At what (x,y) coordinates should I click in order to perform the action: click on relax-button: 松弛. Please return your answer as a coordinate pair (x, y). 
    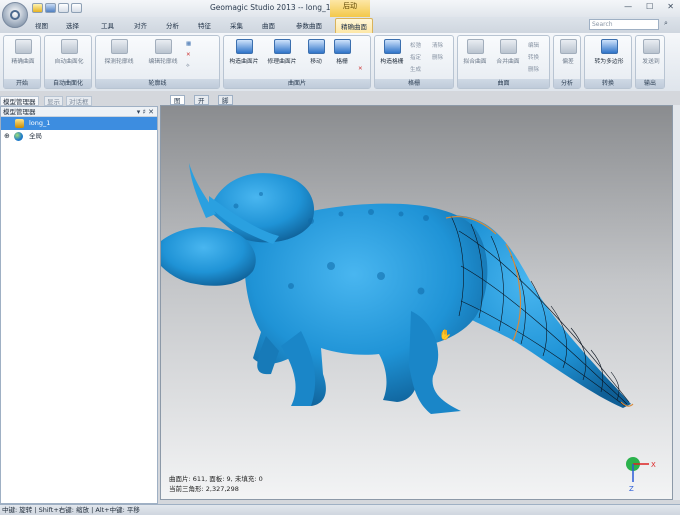
    Looking at the image, I should click on (415, 45).